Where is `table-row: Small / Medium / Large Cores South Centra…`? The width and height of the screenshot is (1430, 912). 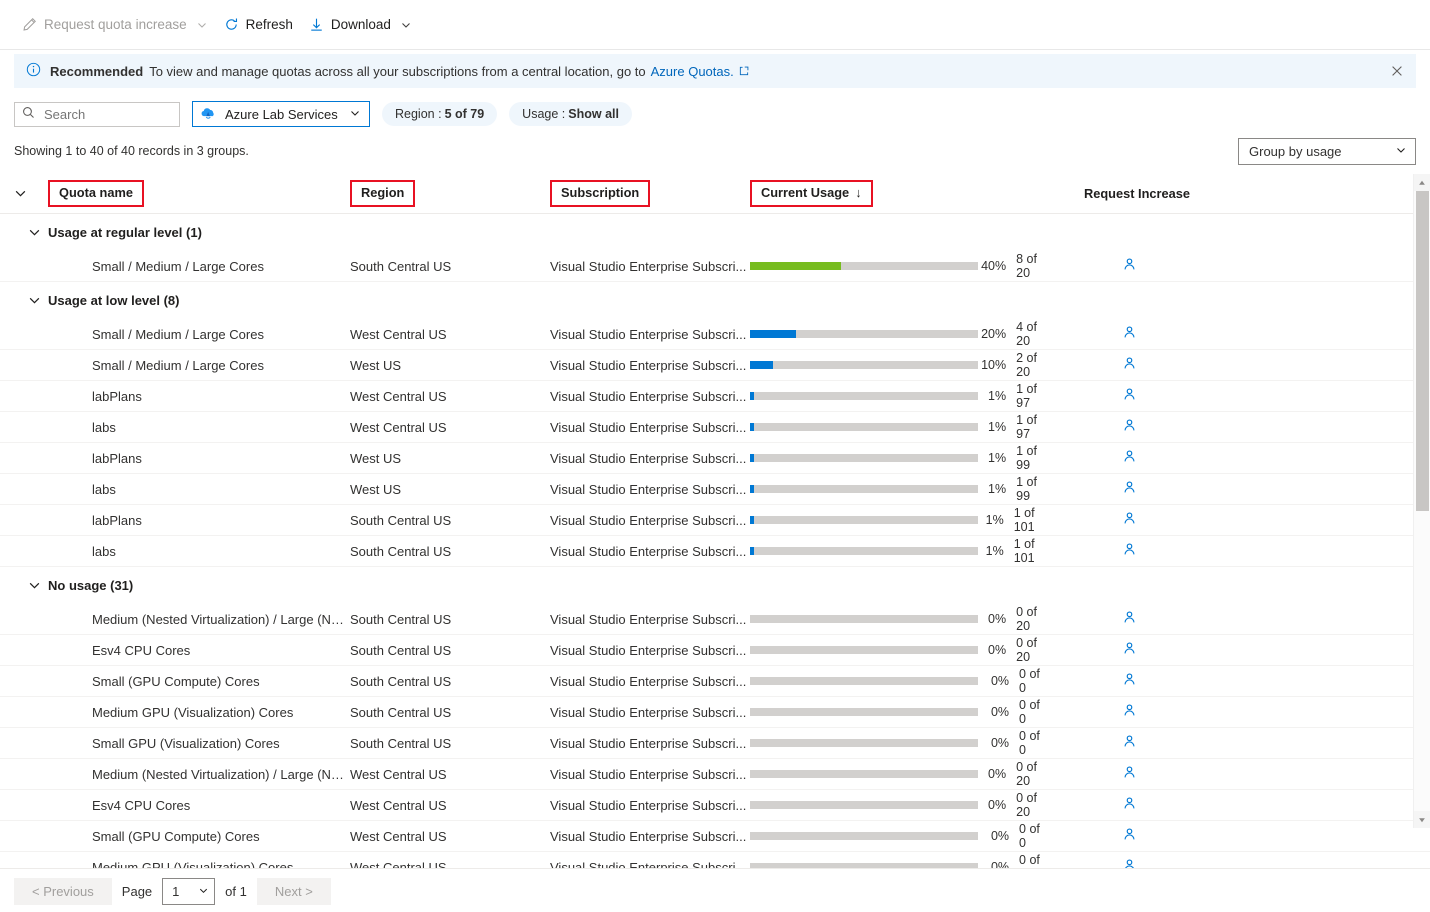 table-row: Small / Medium / Large Cores South Centra… is located at coordinates (715, 266).